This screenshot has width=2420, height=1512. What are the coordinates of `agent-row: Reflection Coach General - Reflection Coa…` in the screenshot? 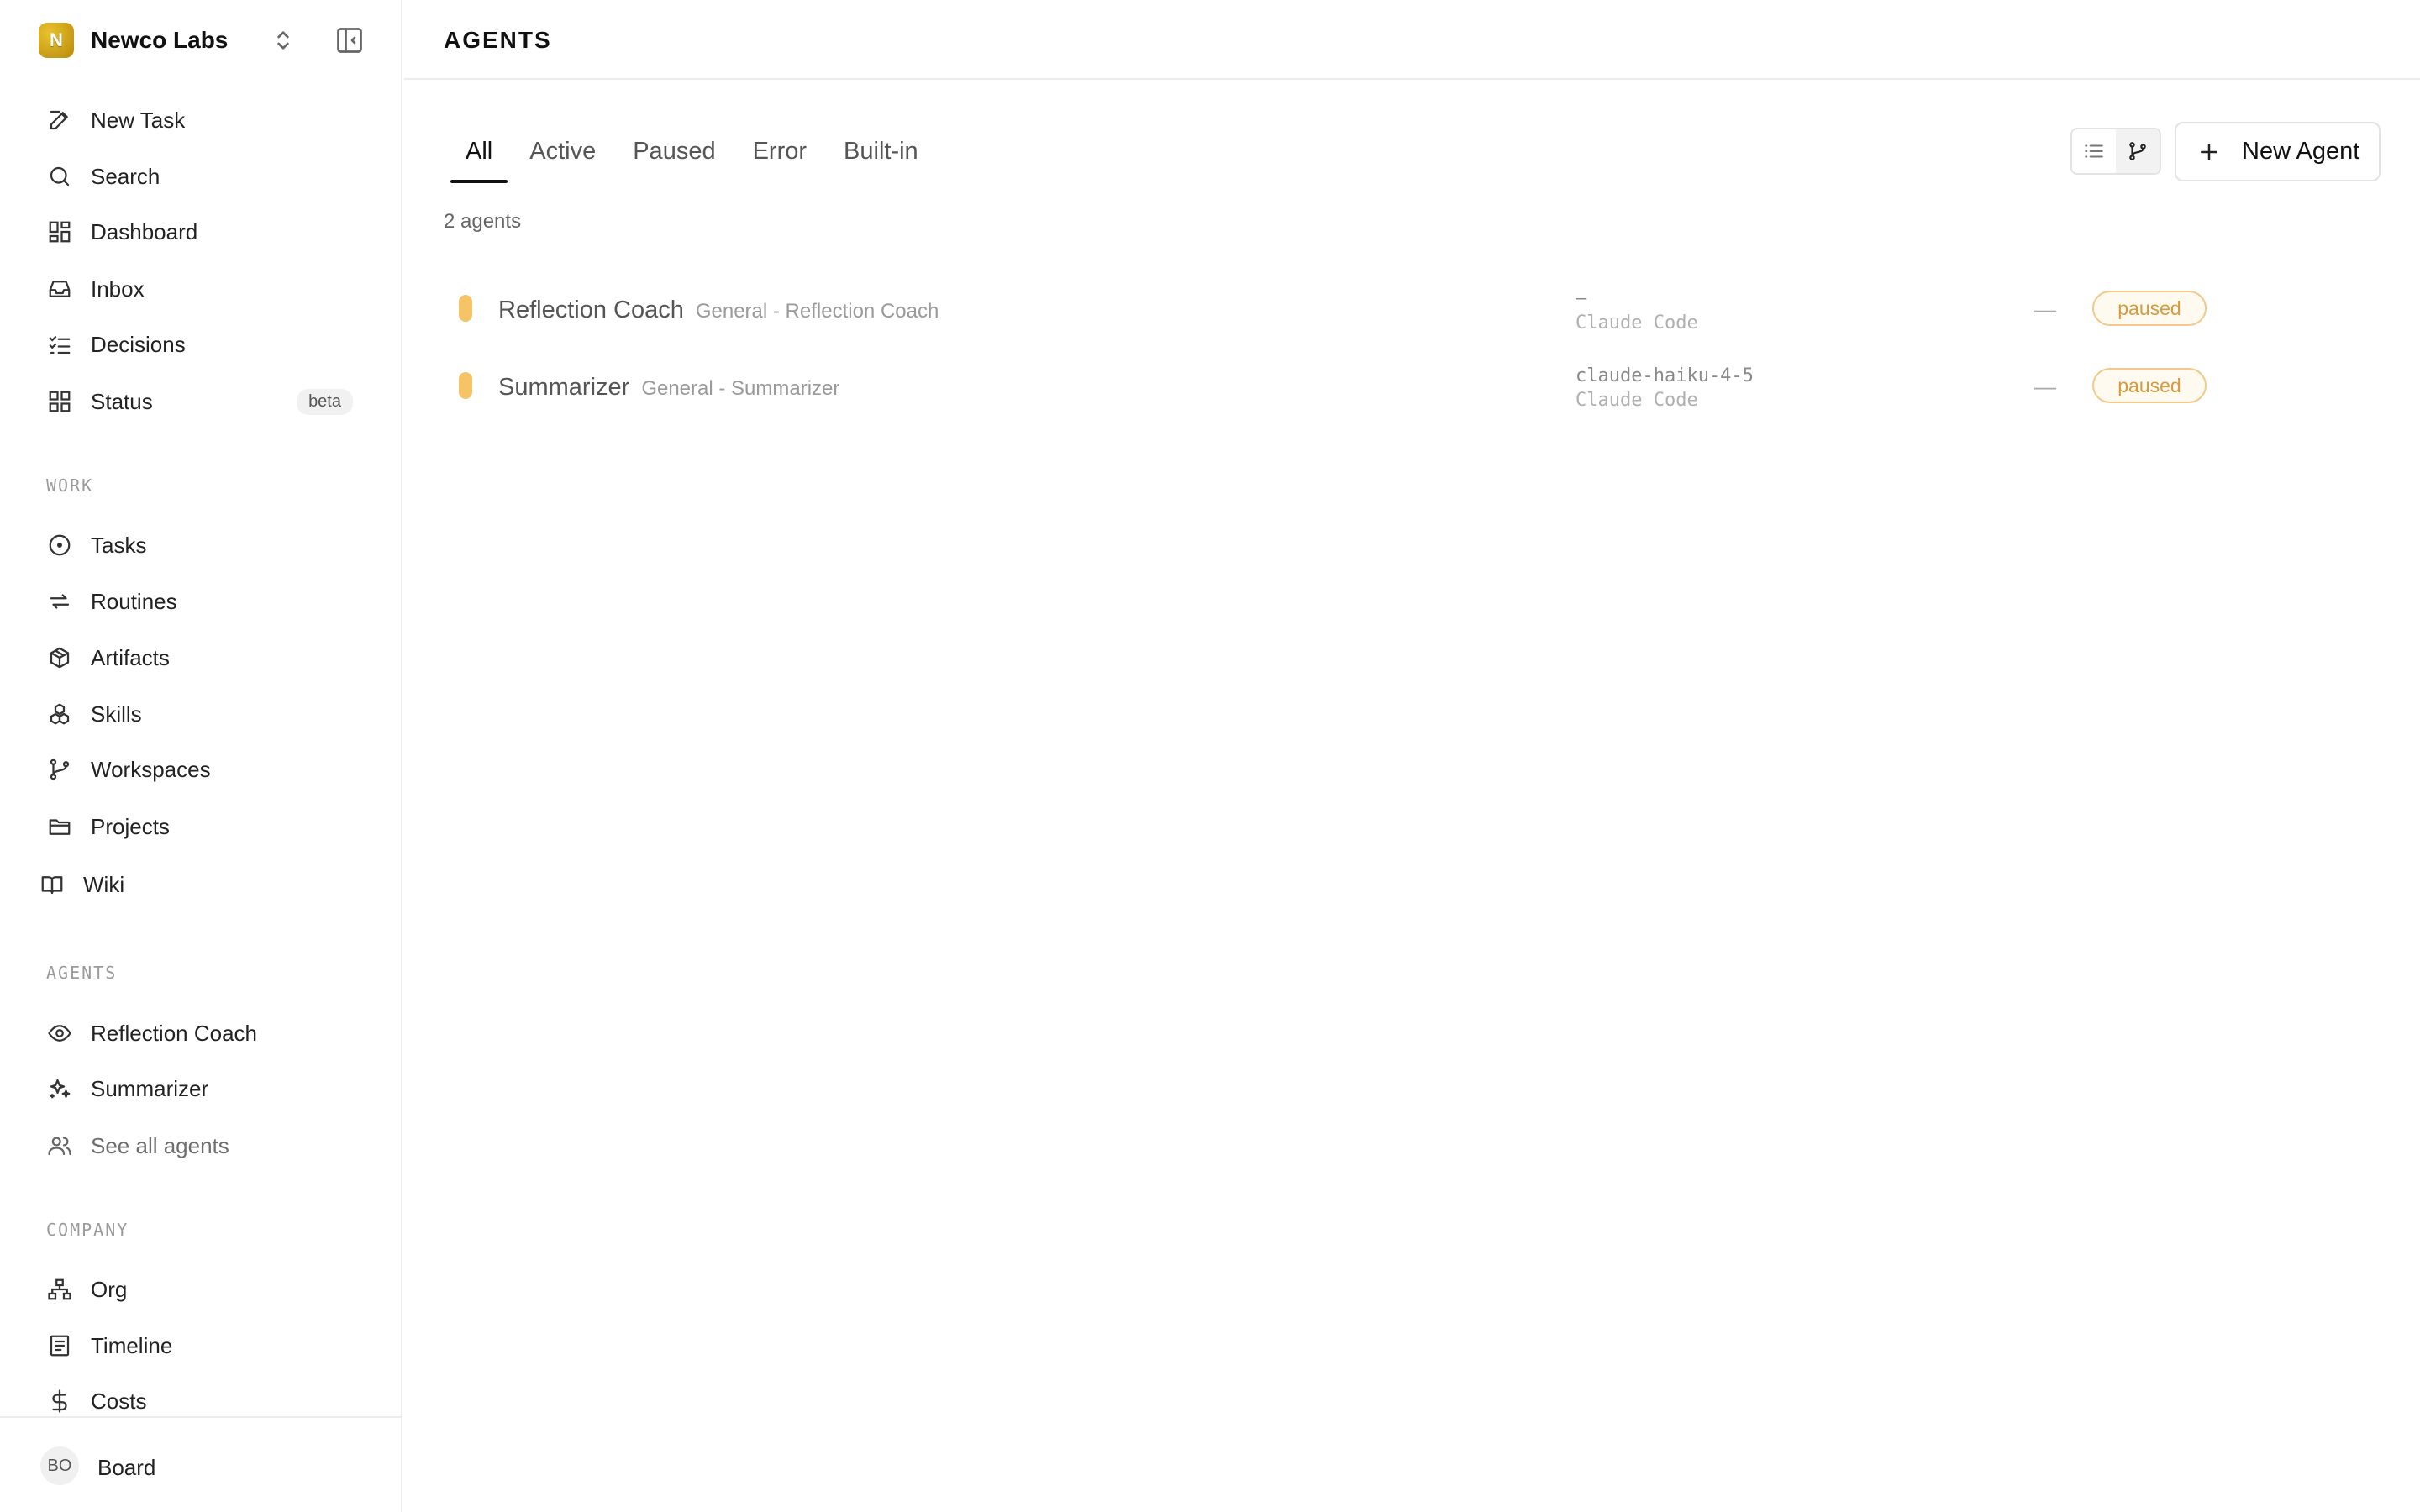 It's located at (1410, 308).